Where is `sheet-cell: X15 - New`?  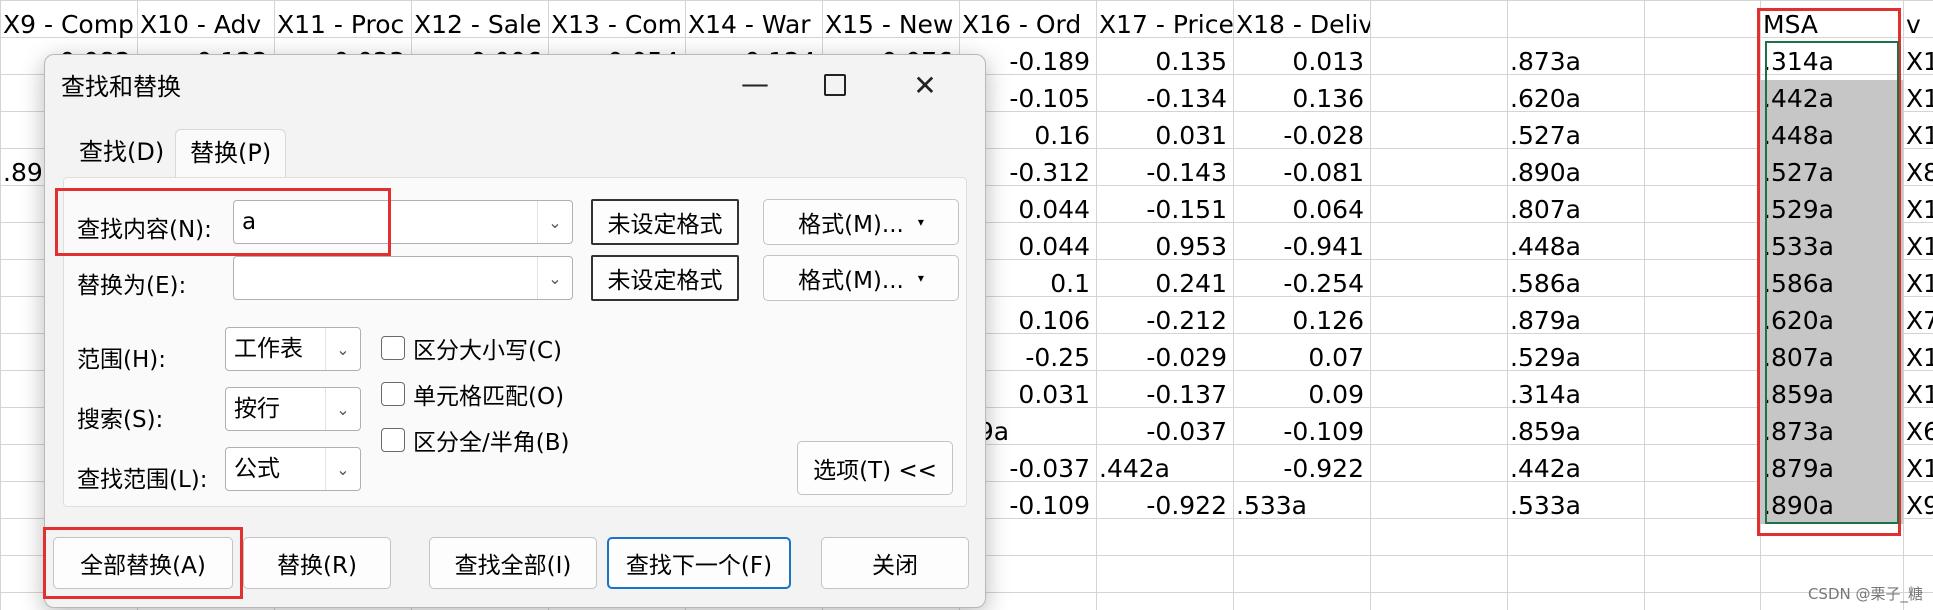
sheet-cell: X15 - New is located at coordinates (890, 24).